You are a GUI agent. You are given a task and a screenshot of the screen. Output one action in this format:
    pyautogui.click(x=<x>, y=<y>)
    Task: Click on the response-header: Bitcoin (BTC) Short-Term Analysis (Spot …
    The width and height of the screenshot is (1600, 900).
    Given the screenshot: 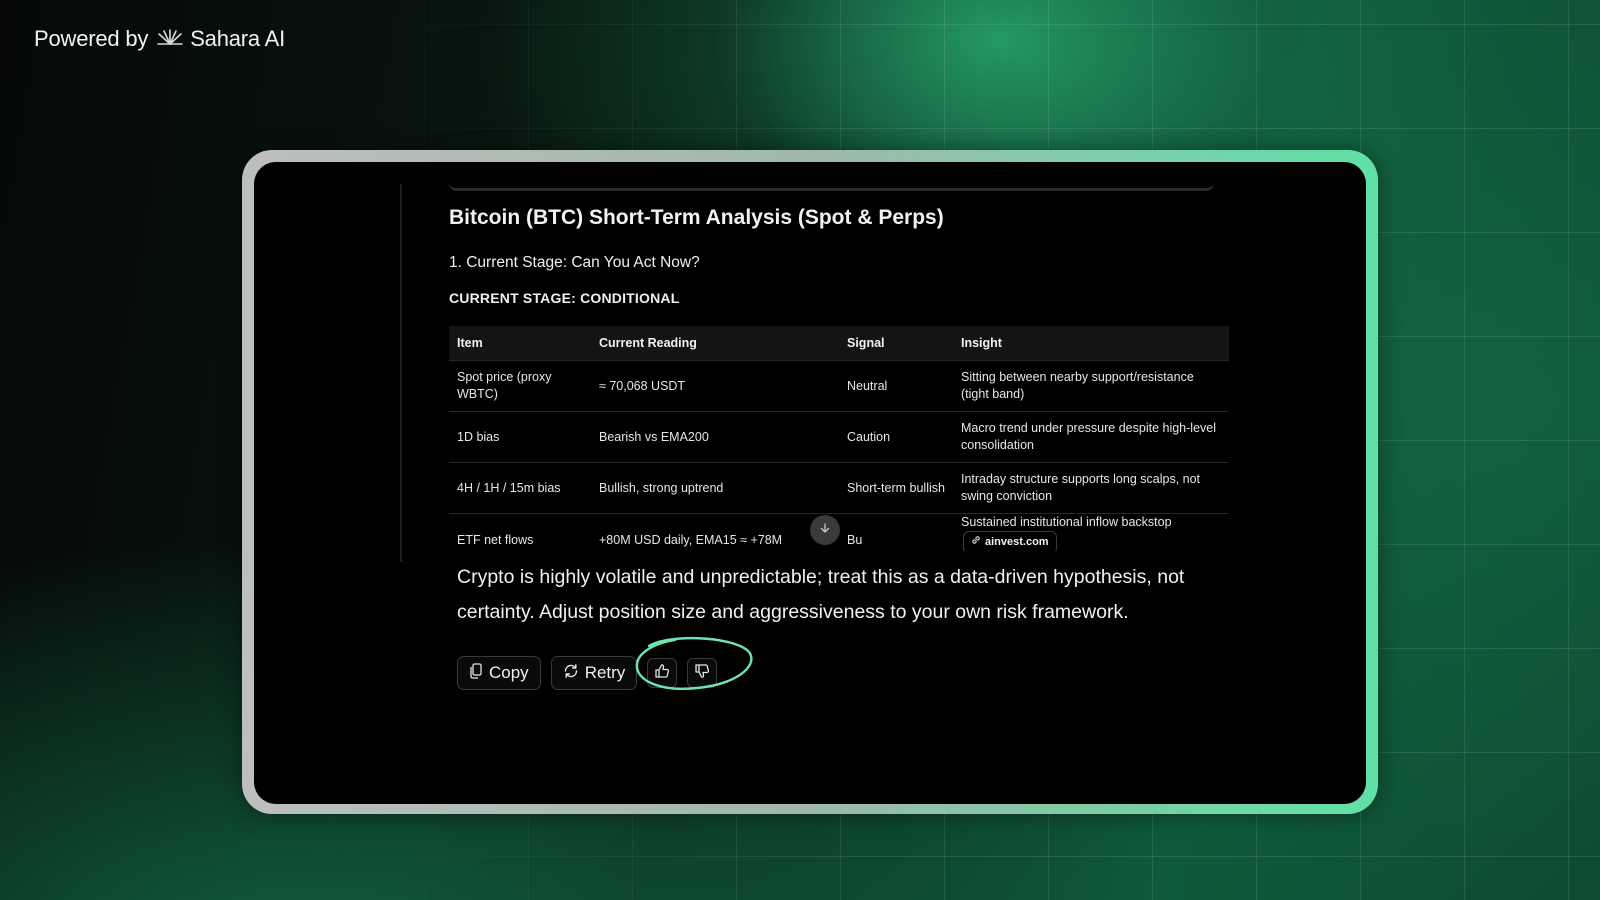 What is the action you would take?
    pyautogui.click(x=839, y=254)
    